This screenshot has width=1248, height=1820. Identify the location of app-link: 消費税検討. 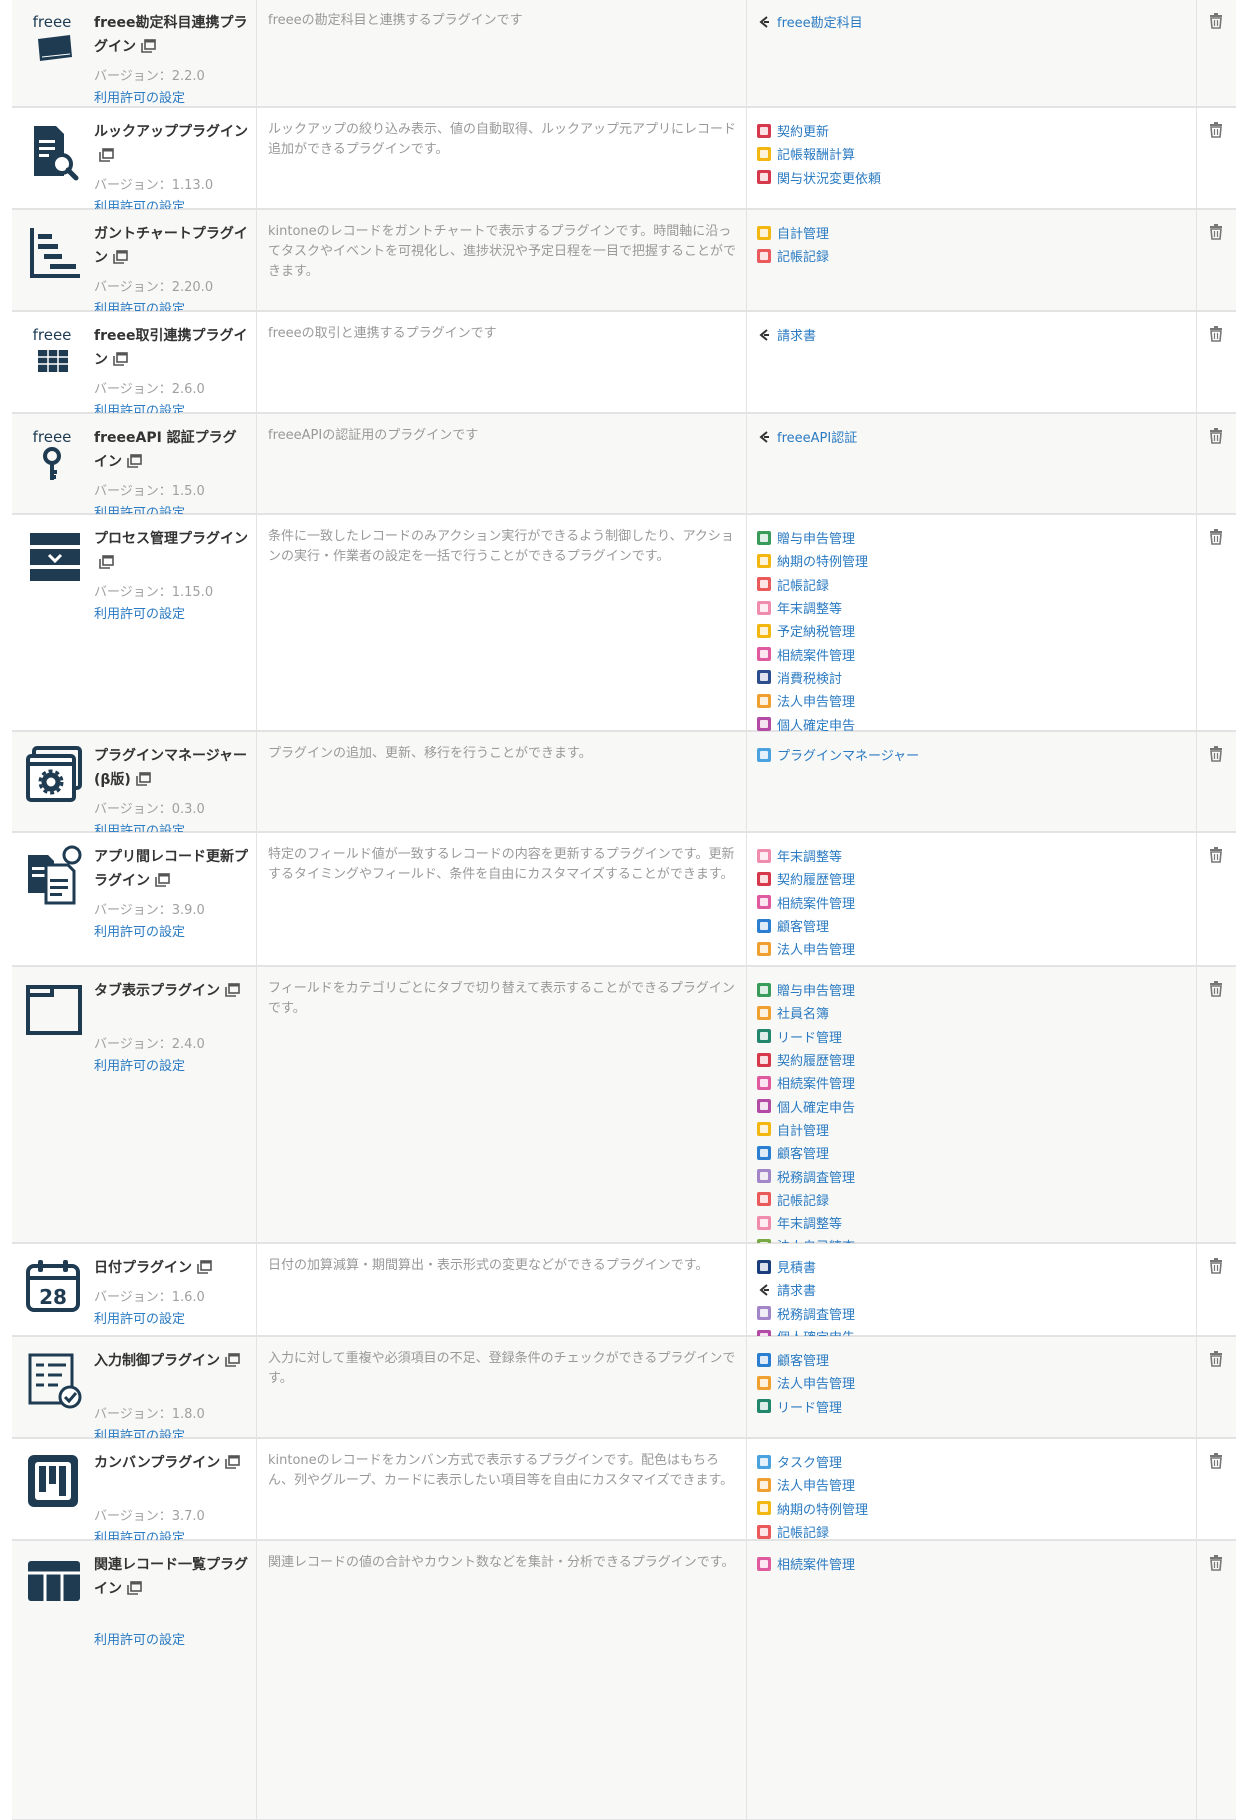
(976, 677).